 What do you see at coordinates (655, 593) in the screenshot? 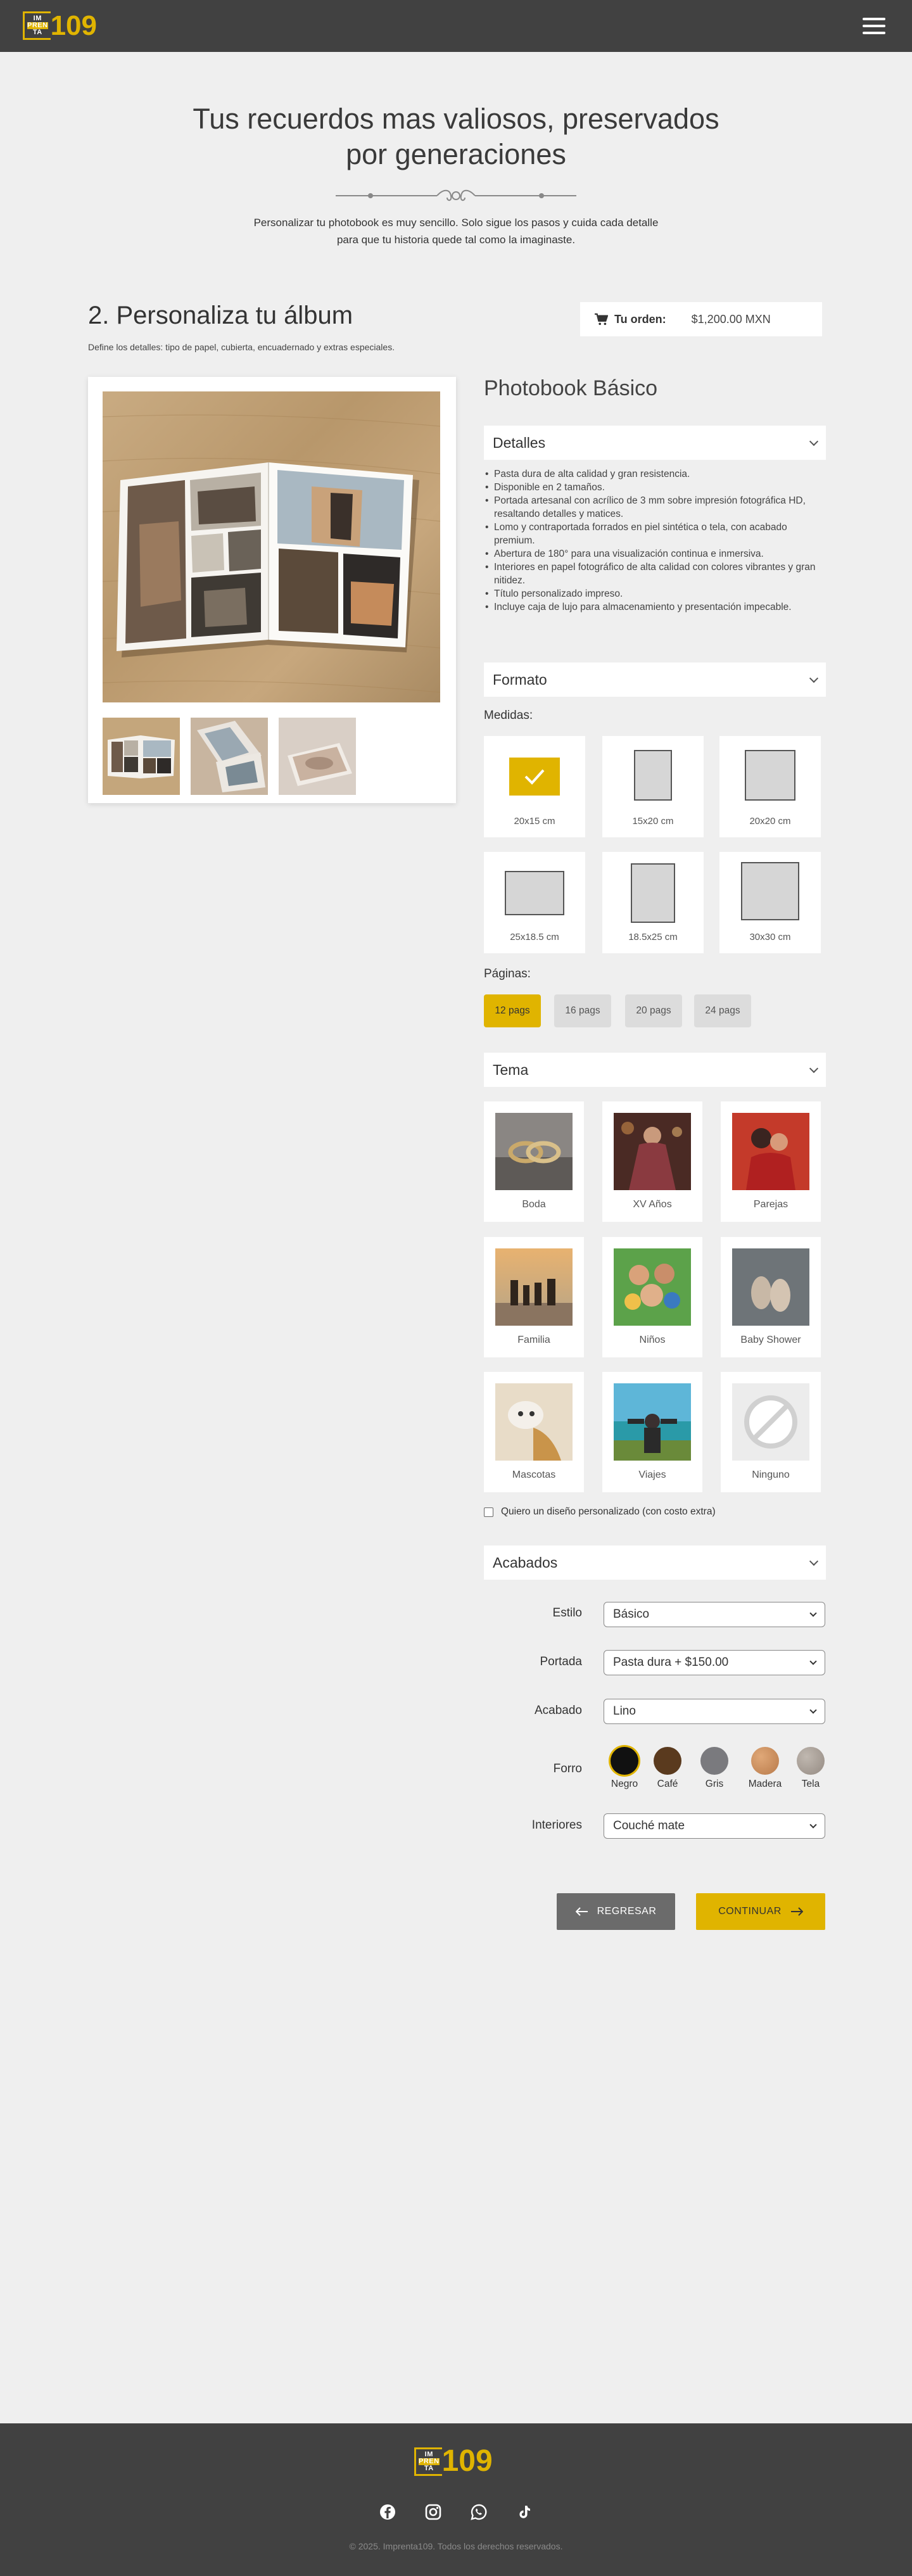
I see `details-item: Título personalizado impreso.` at bounding box center [655, 593].